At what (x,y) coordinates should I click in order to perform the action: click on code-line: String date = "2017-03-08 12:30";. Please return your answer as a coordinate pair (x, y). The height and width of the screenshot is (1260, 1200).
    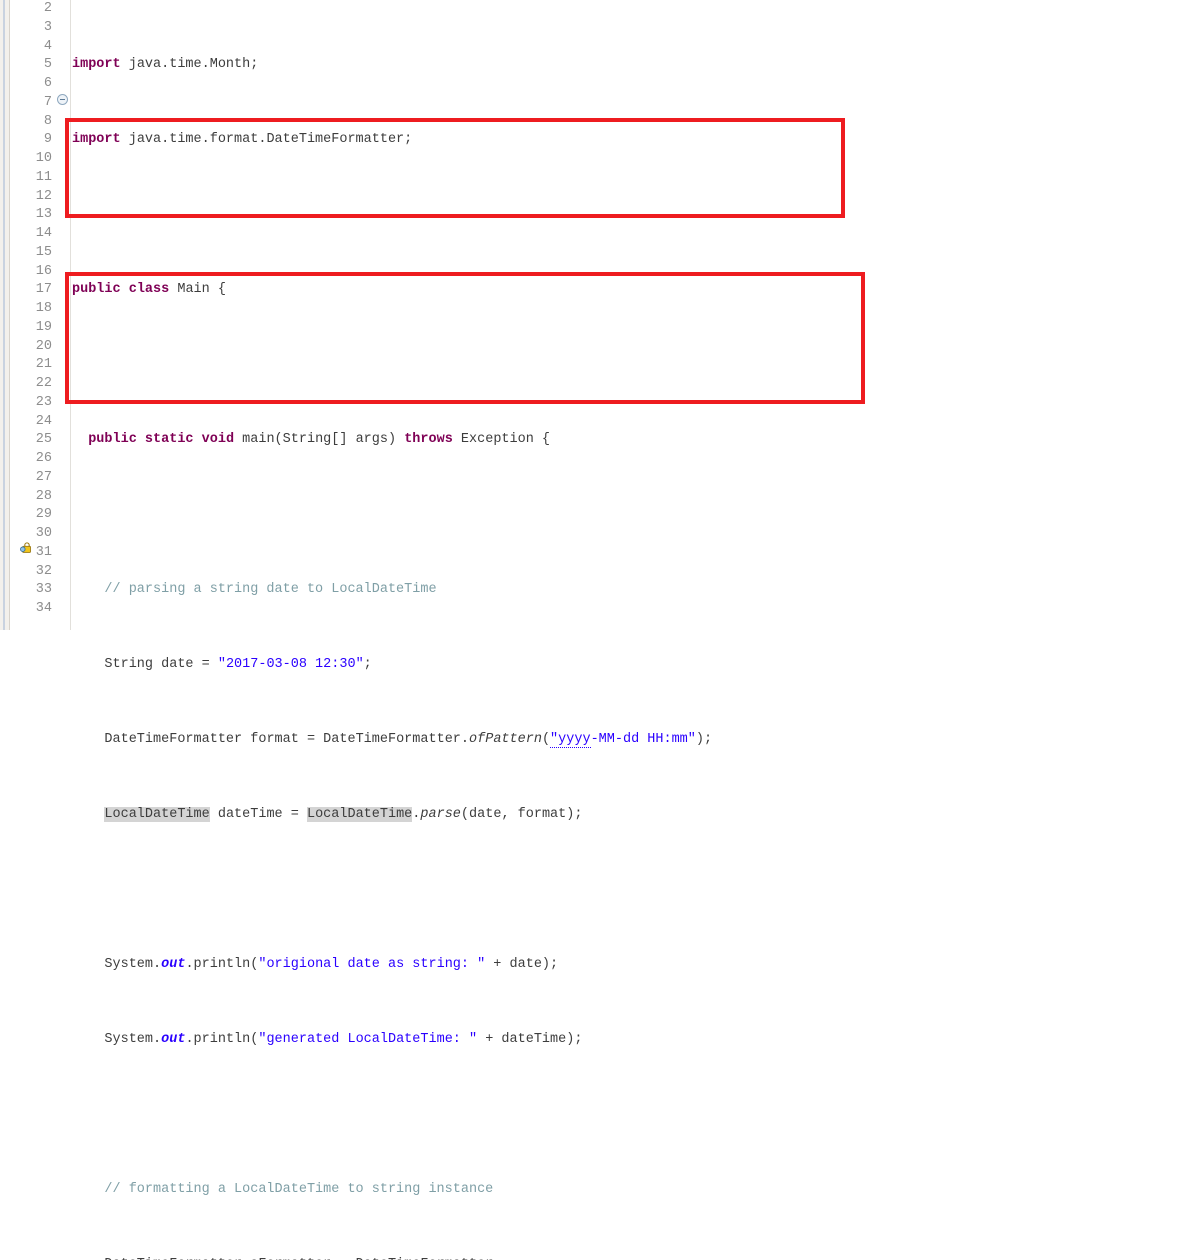
    Looking at the image, I should click on (635, 665).